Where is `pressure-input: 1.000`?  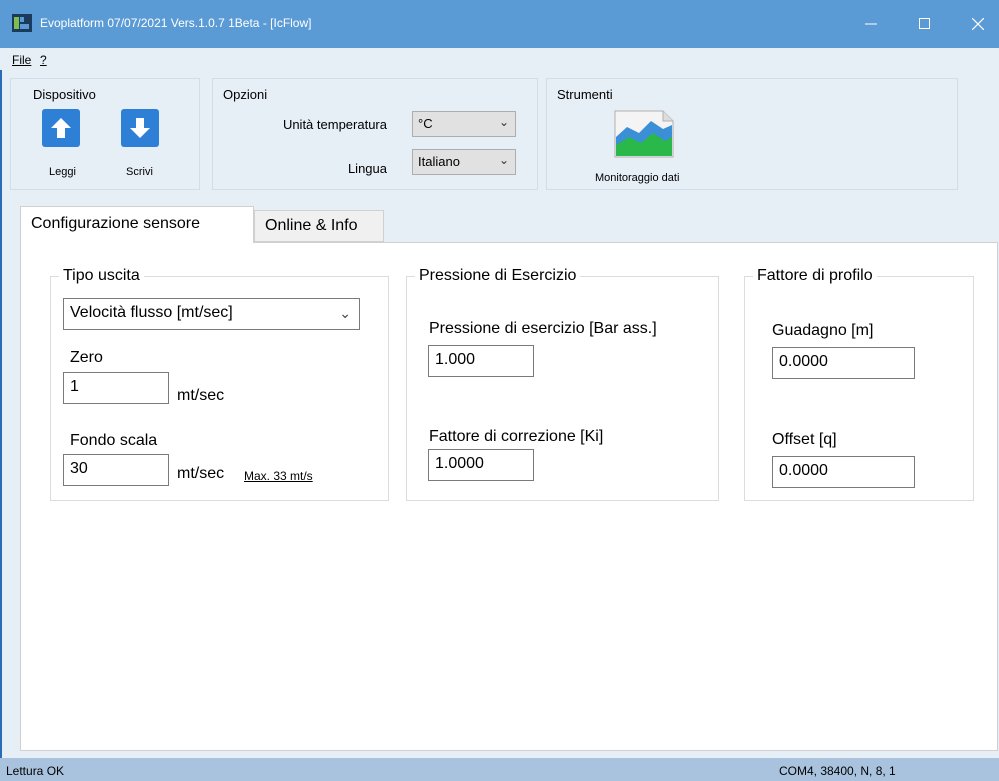 pressure-input: 1.000 is located at coordinates (481, 361).